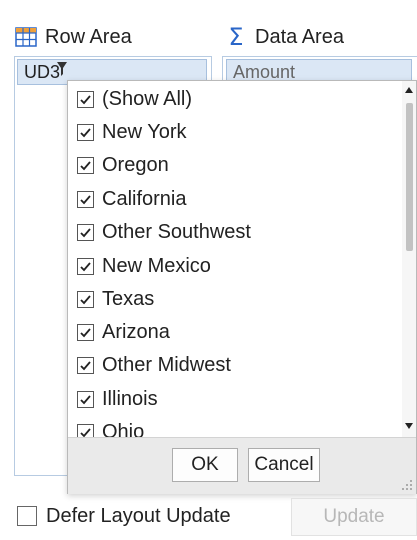 This screenshot has width=417, height=540. Describe the element at coordinates (242, 465) in the screenshot. I see `dropdown-button-bar: OK Cancel` at that location.